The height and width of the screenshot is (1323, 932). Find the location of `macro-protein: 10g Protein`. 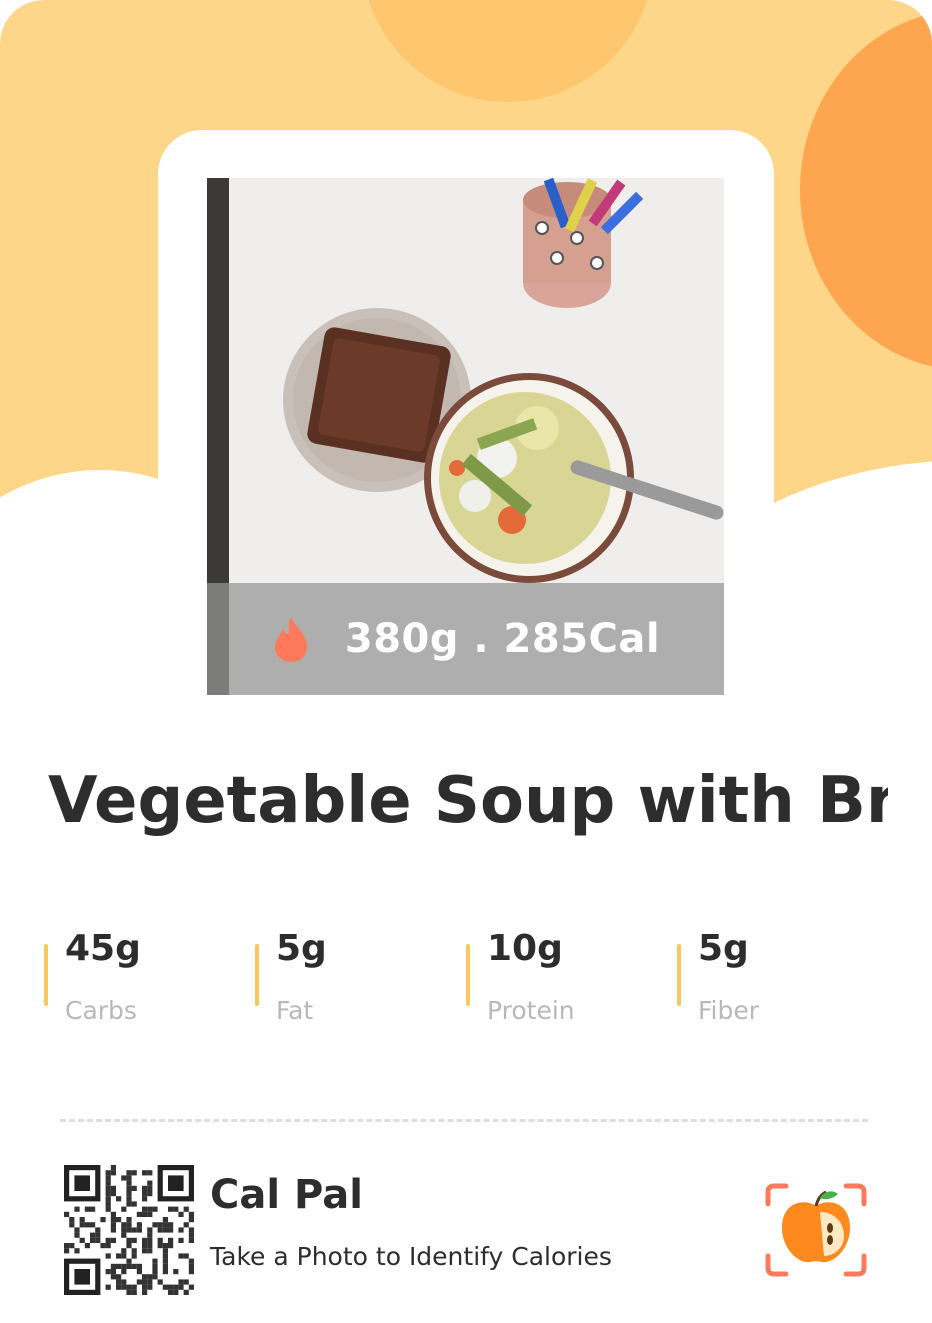

macro-protein: 10g Protein is located at coordinates (566, 983).